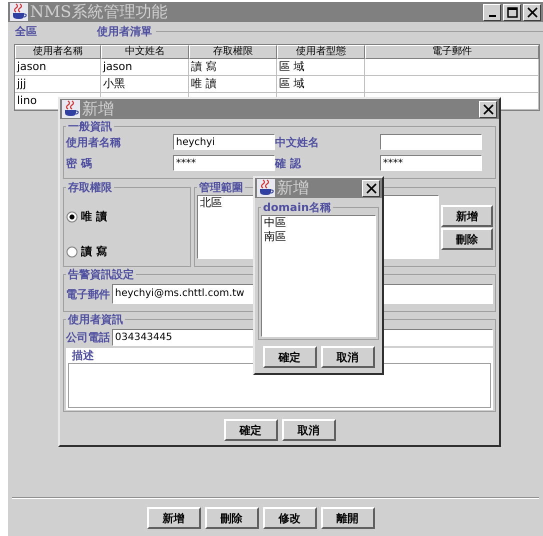 This screenshot has height=536, width=543. What do you see at coordinates (58, 52) in the screenshot?
I see `column-header: 使用者名稱` at bounding box center [58, 52].